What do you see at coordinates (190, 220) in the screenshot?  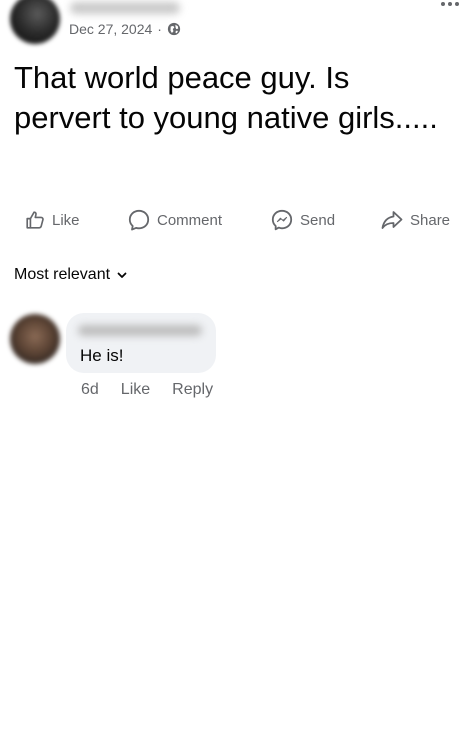 I see `comment-label: Comment` at bounding box center [190, 220].